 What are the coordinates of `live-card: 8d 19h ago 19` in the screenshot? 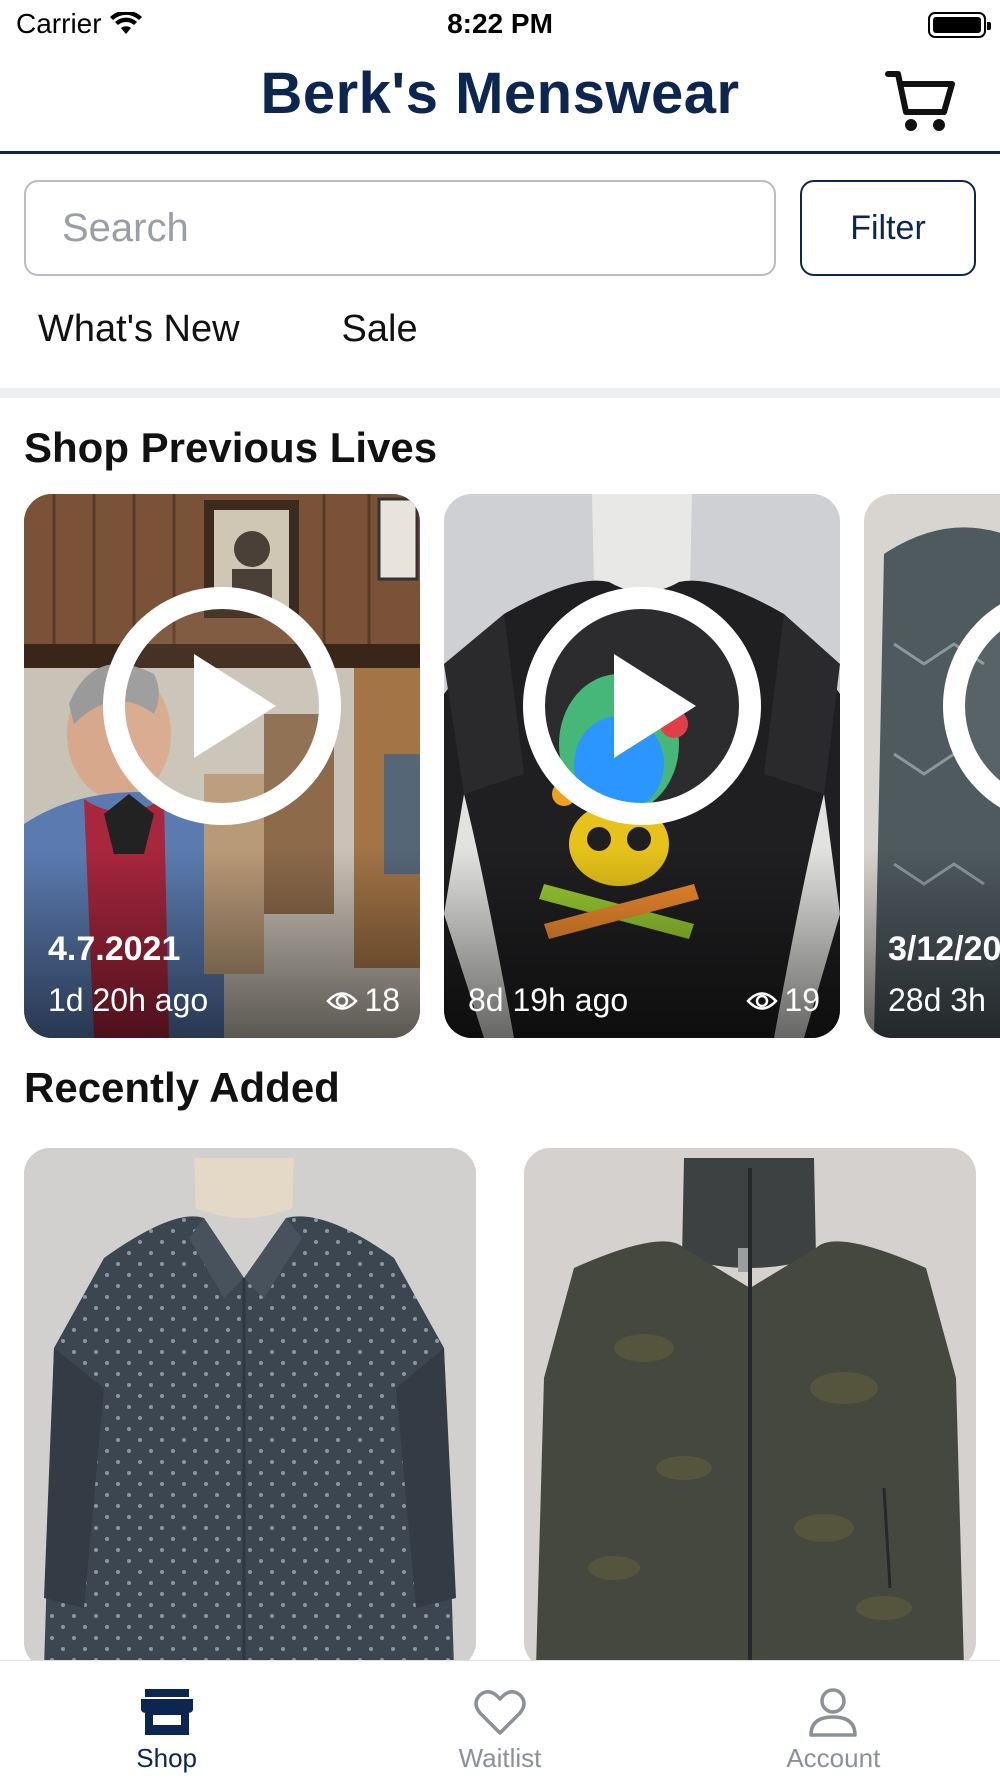 It's located at (642, 766).